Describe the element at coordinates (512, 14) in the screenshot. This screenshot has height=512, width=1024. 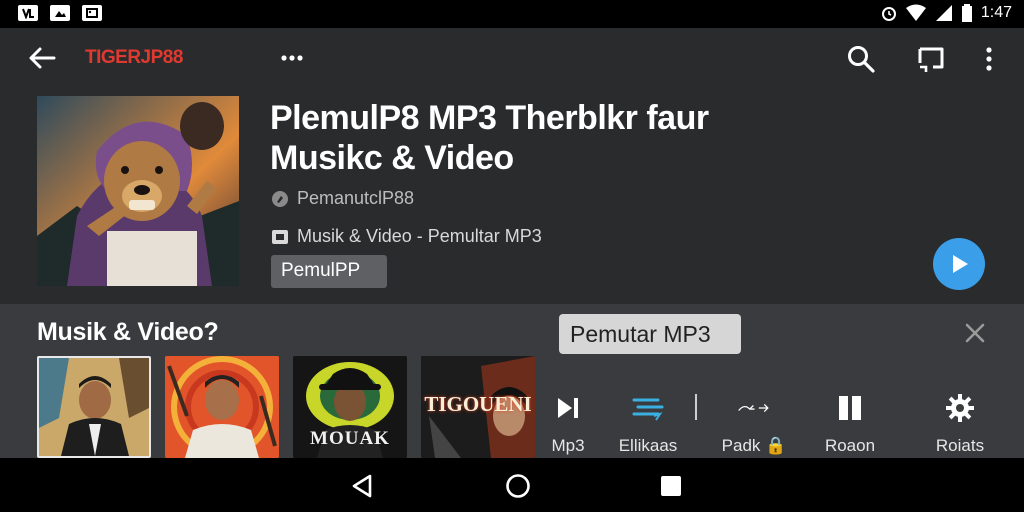
I see `status-bar: 1:47` at that location.